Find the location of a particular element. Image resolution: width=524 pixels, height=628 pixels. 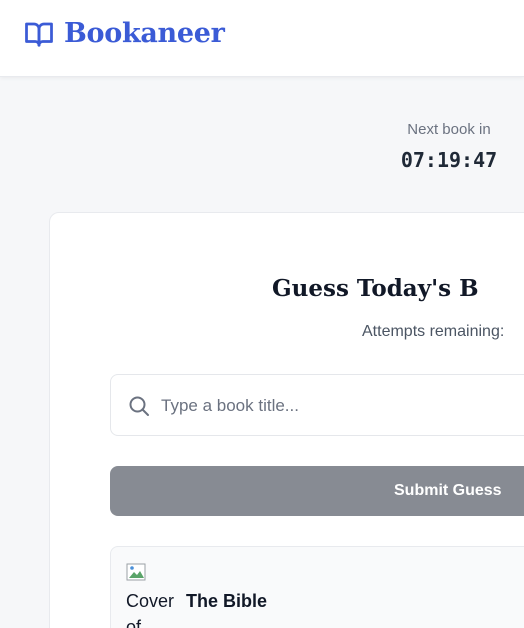

book-title-input is located at coordinates (342, 406).